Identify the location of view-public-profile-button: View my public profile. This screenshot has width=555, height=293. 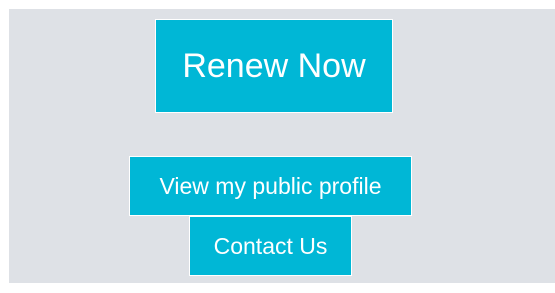
(270, 186).